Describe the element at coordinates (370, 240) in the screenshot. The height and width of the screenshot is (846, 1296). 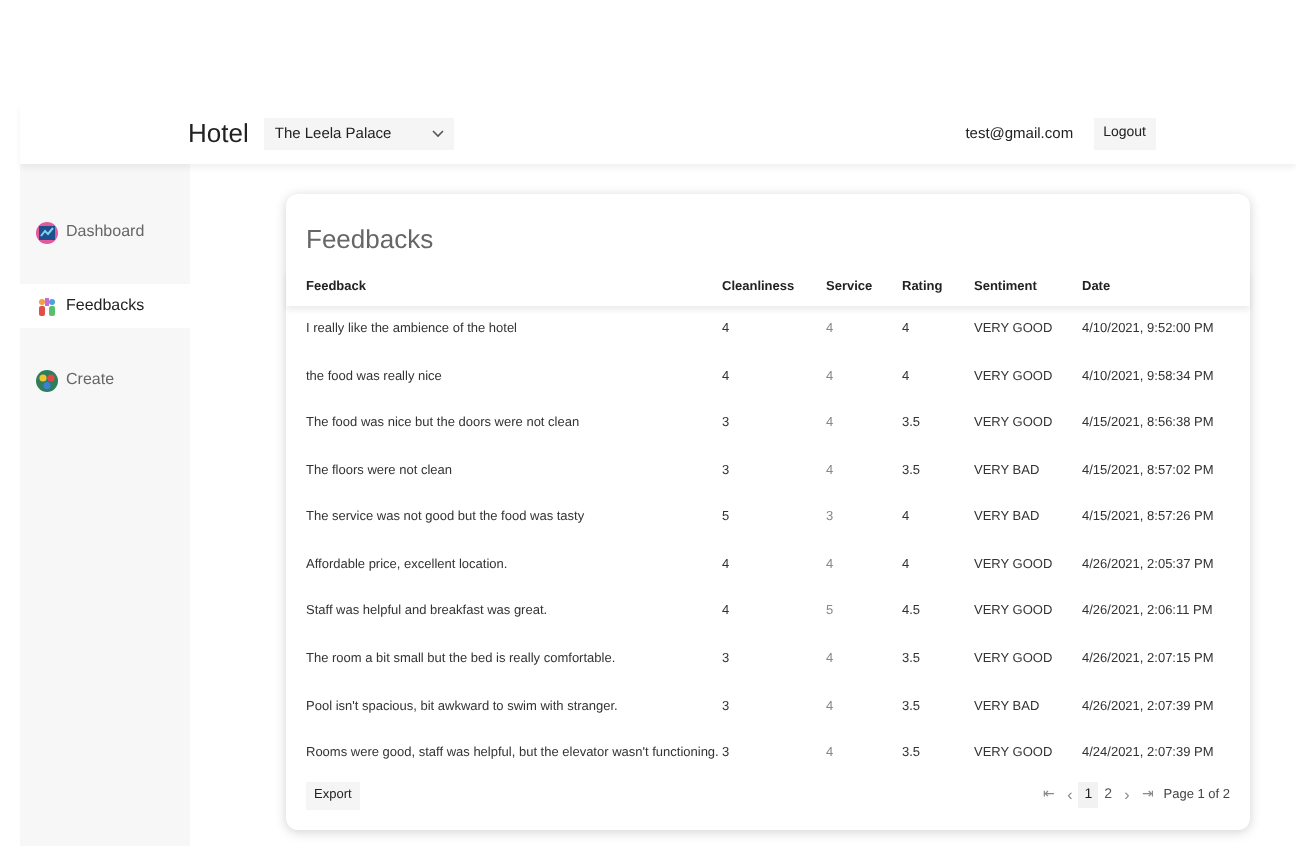
I see `card-title: Feedbacks` at that location.